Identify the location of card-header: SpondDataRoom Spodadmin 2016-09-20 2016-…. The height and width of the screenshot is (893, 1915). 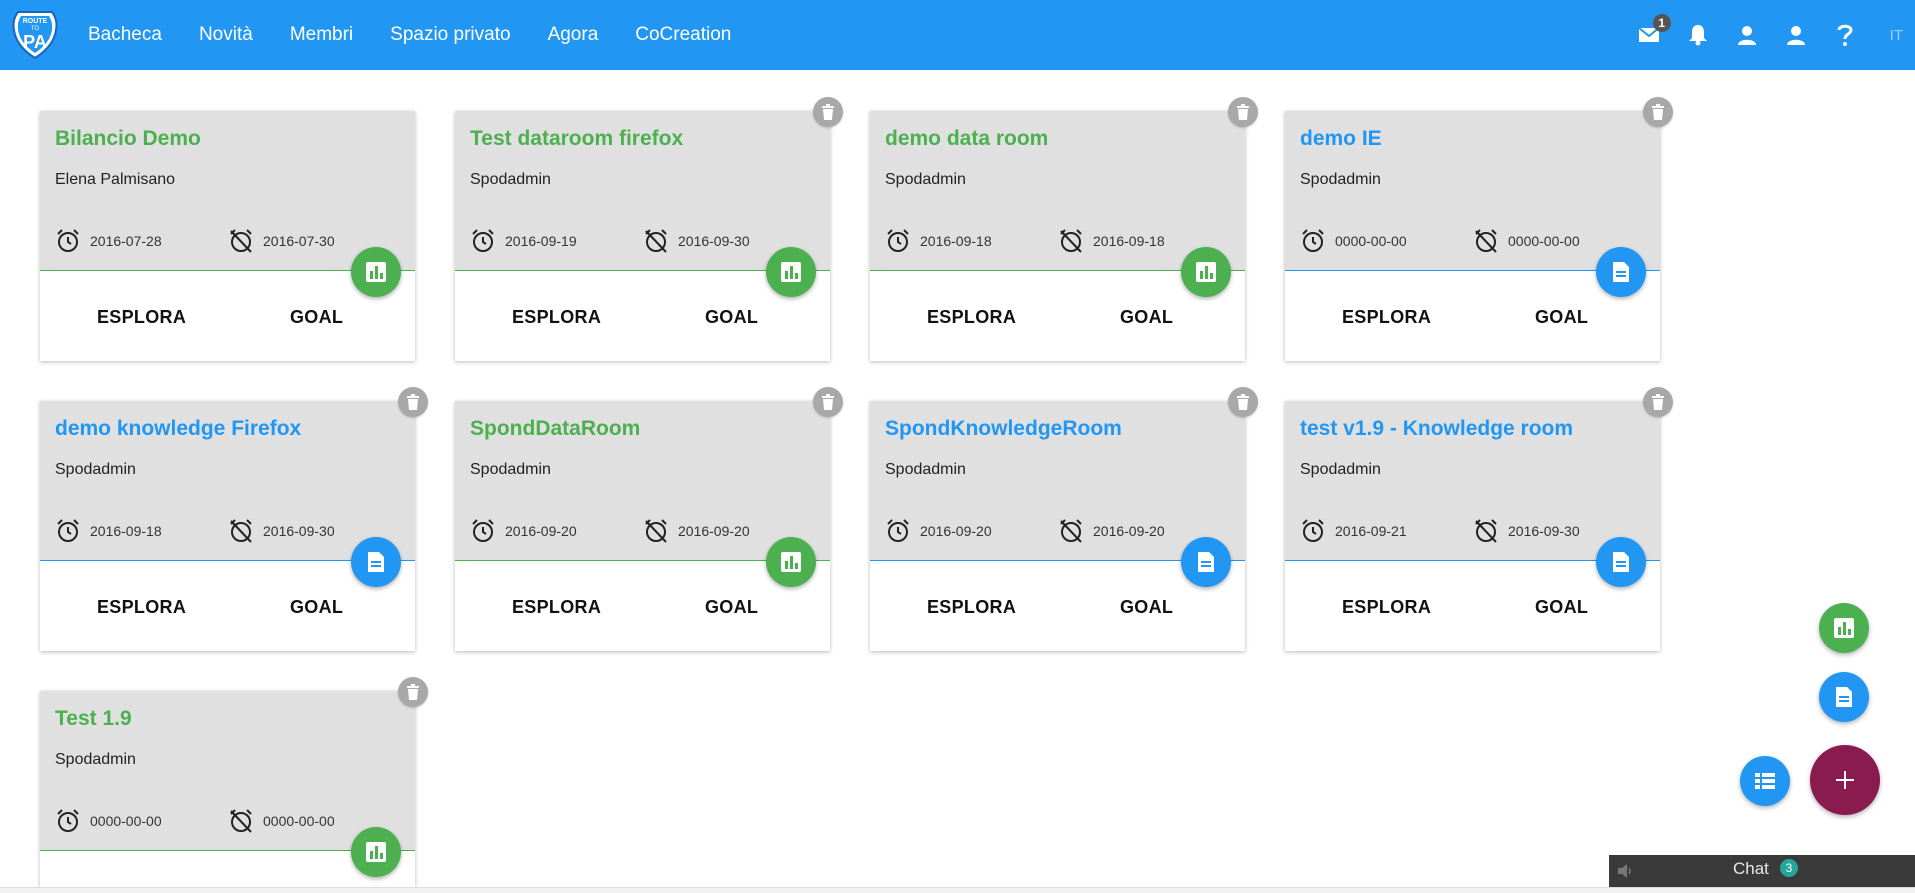
(642, 481).